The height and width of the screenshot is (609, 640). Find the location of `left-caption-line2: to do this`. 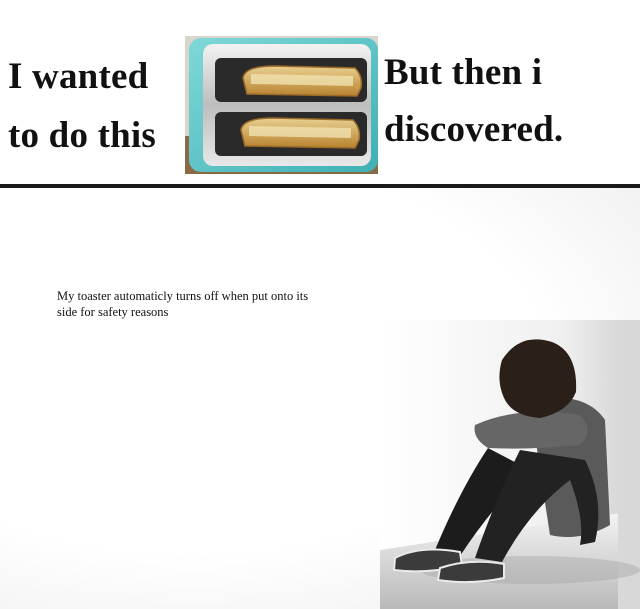

left-caption-line2: to do this is located at coordinates (82, 135).